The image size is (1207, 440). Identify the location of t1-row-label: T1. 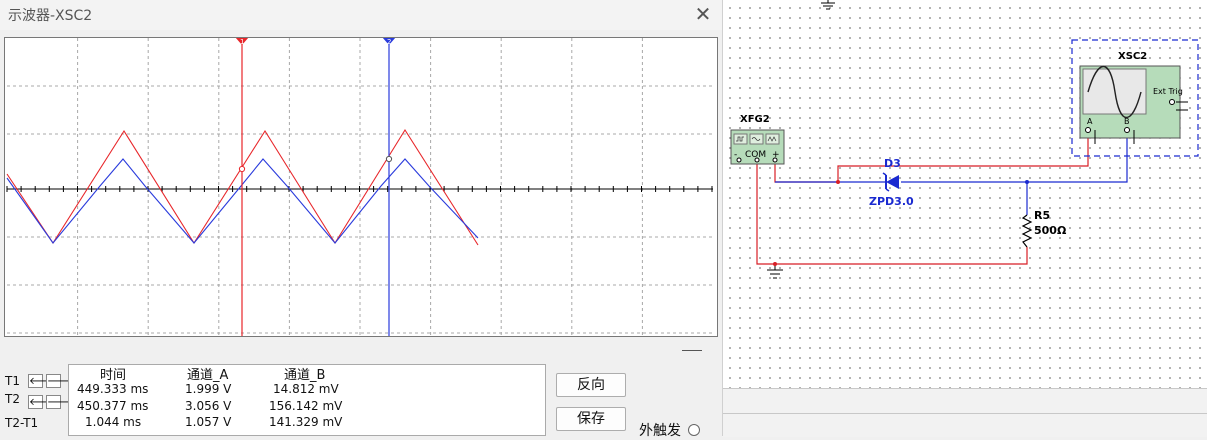
(12, 381).